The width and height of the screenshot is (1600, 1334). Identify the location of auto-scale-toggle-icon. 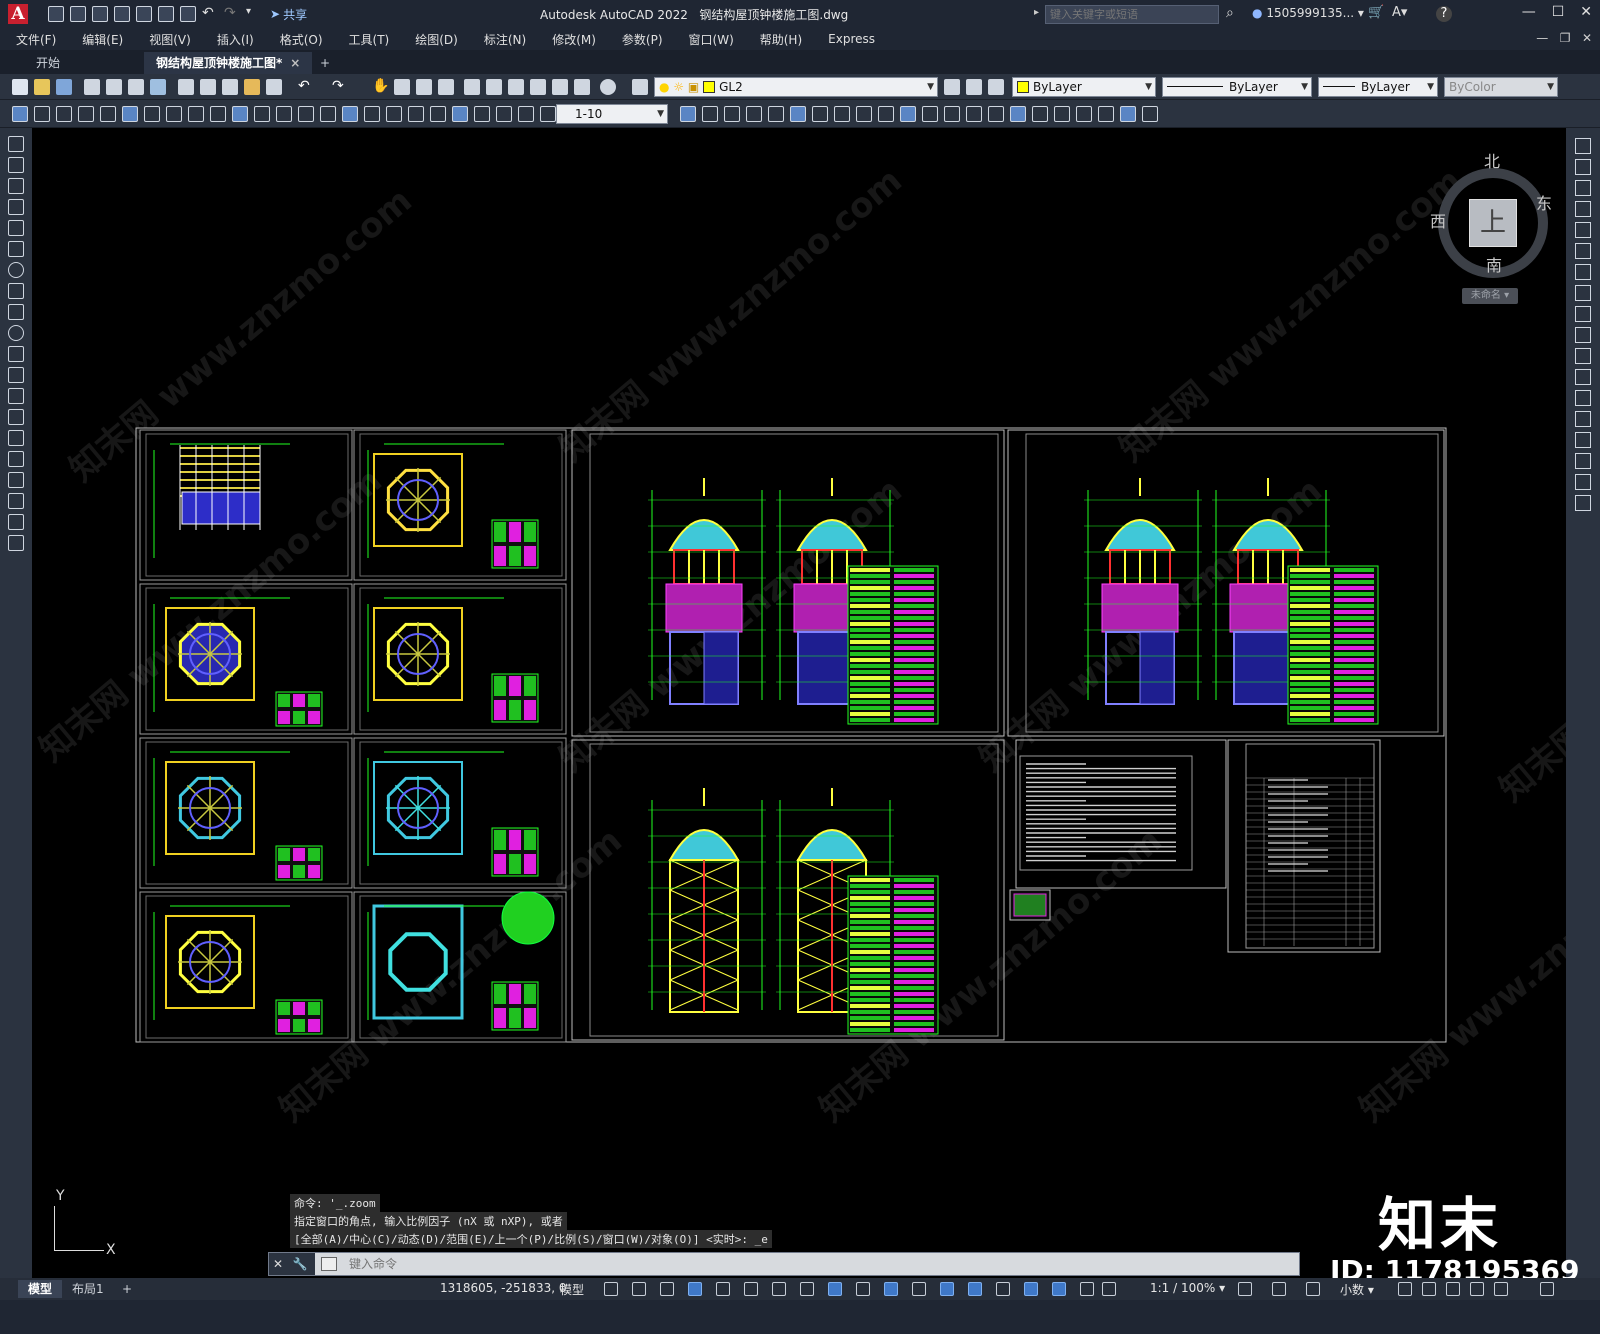
(1087, 1289).